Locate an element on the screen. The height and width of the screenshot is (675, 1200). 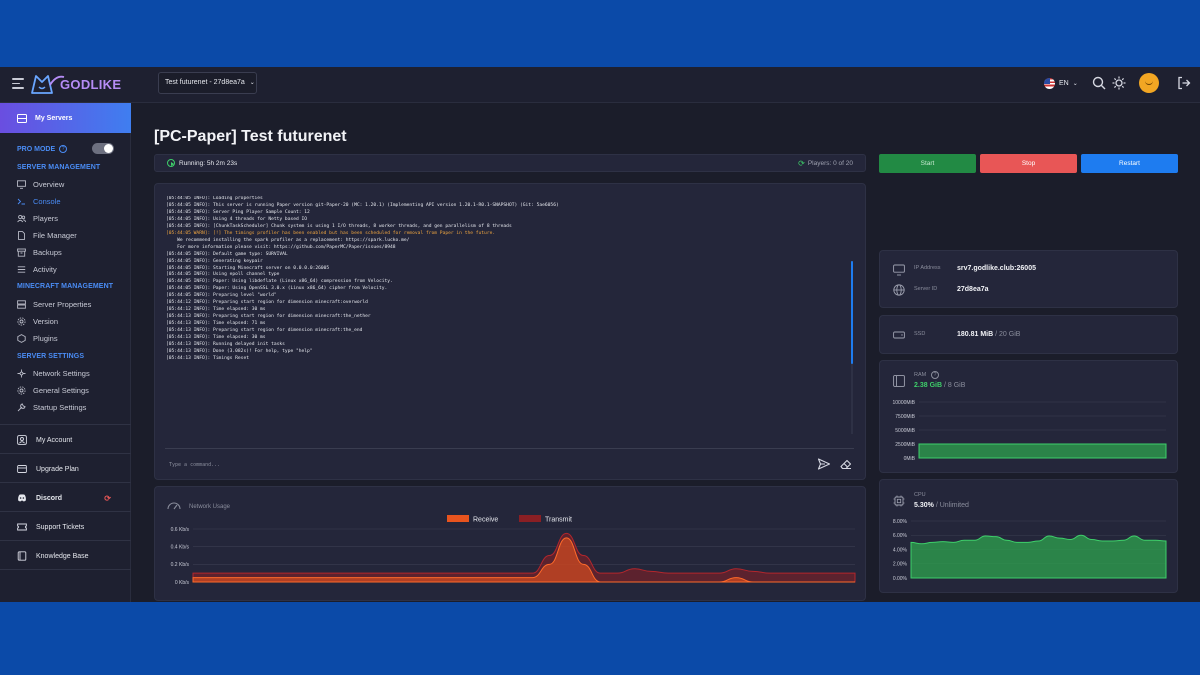
legend-swatch-transmit is located at coordinates (530, 518).